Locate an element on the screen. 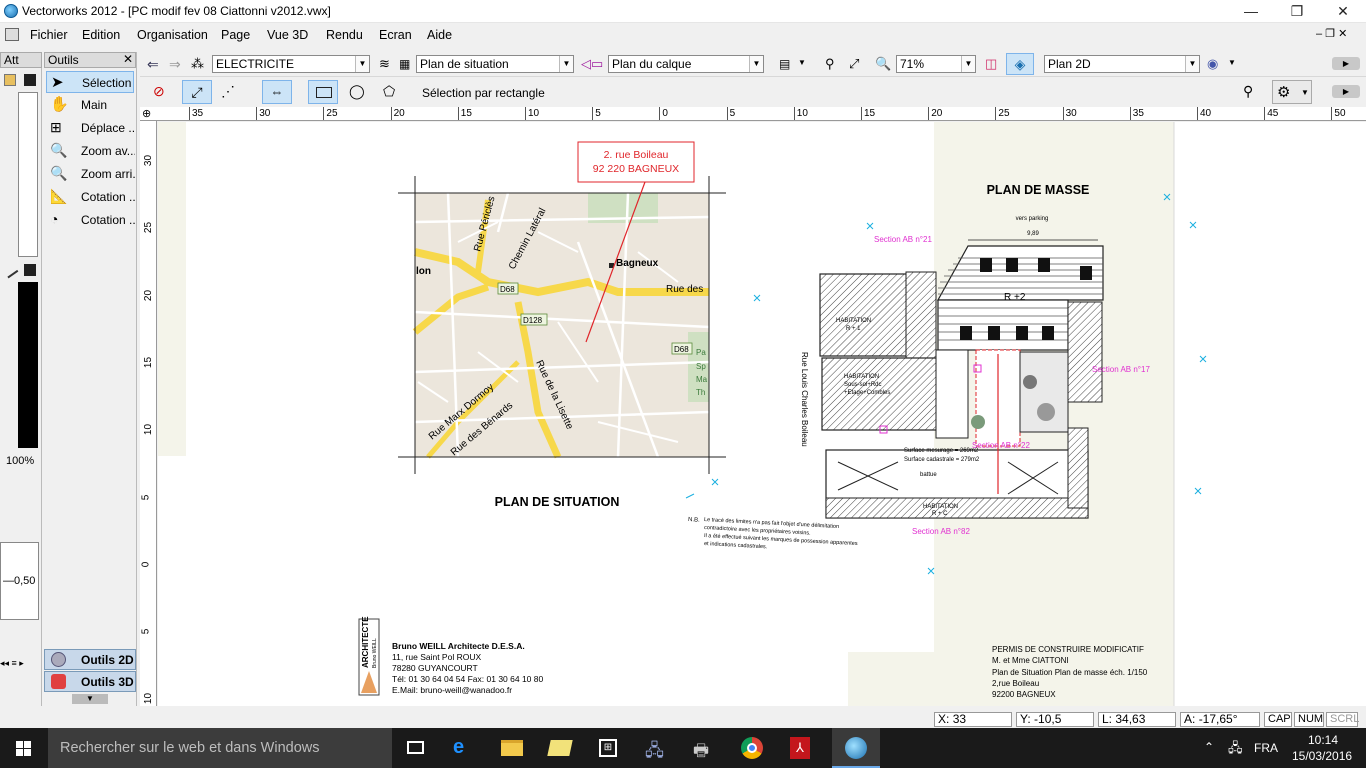  lasso-icon: ◯ is located at coordinates (357, 91).